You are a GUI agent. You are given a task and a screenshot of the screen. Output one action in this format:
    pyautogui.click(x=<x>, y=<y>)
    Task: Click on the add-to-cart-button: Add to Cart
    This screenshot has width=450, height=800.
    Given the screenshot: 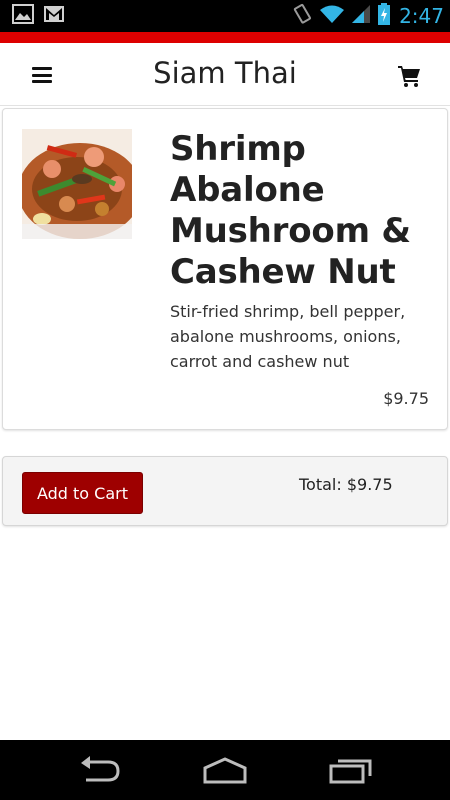 What is the action you would take?
    pyautogui.click(x=82, y=493)
    